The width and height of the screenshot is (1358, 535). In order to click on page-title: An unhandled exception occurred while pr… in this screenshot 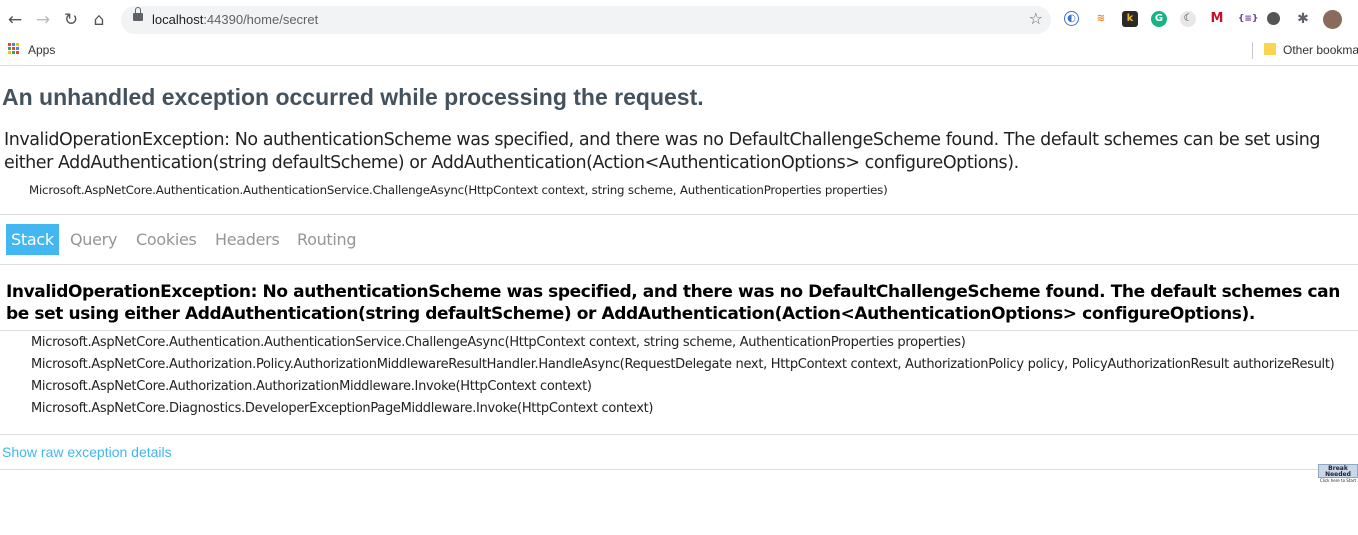, I will do `click(353, 97)`.